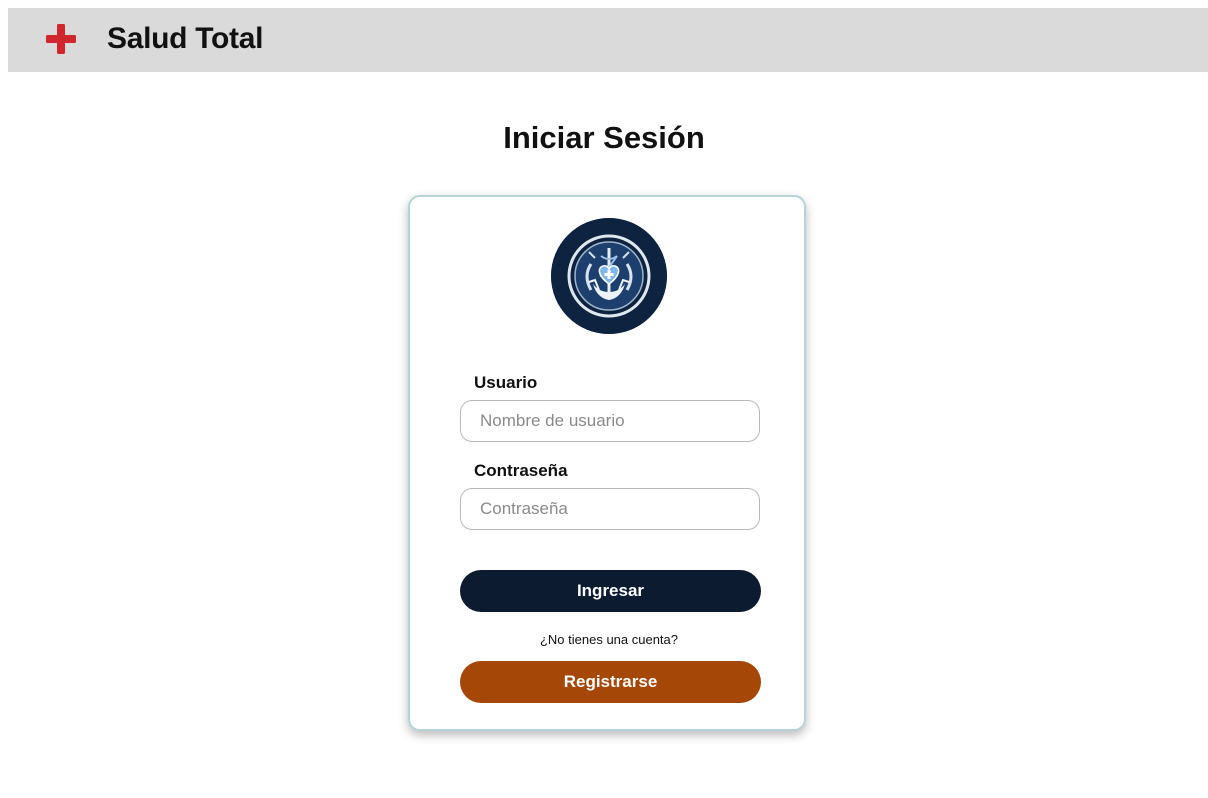  I want to click on clinic-logo-icon, so click(609, 276).